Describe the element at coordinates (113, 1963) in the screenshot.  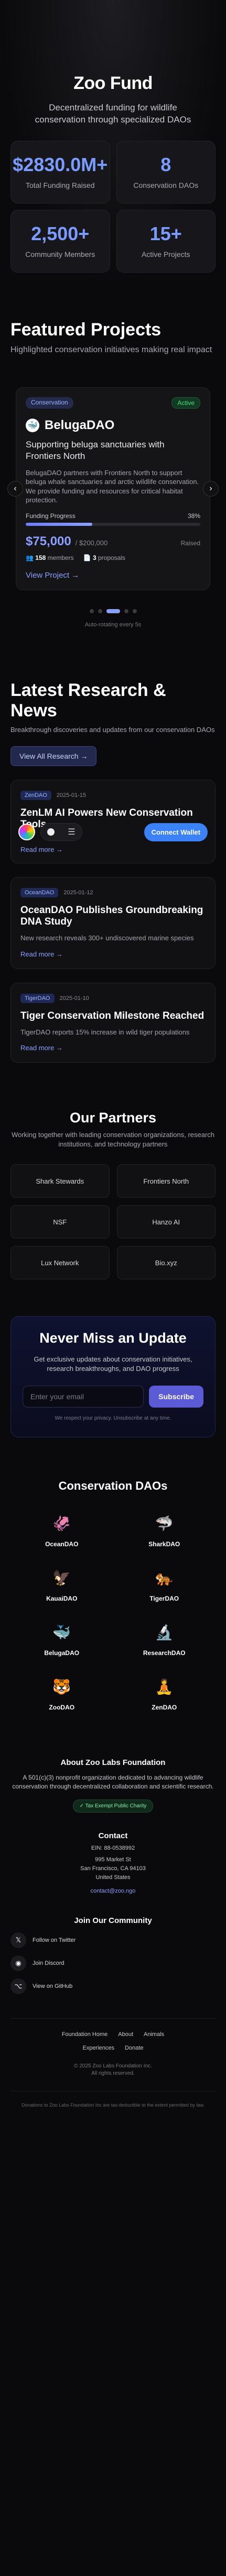
I see `discord-link: ◉ Join Discord` at that location.